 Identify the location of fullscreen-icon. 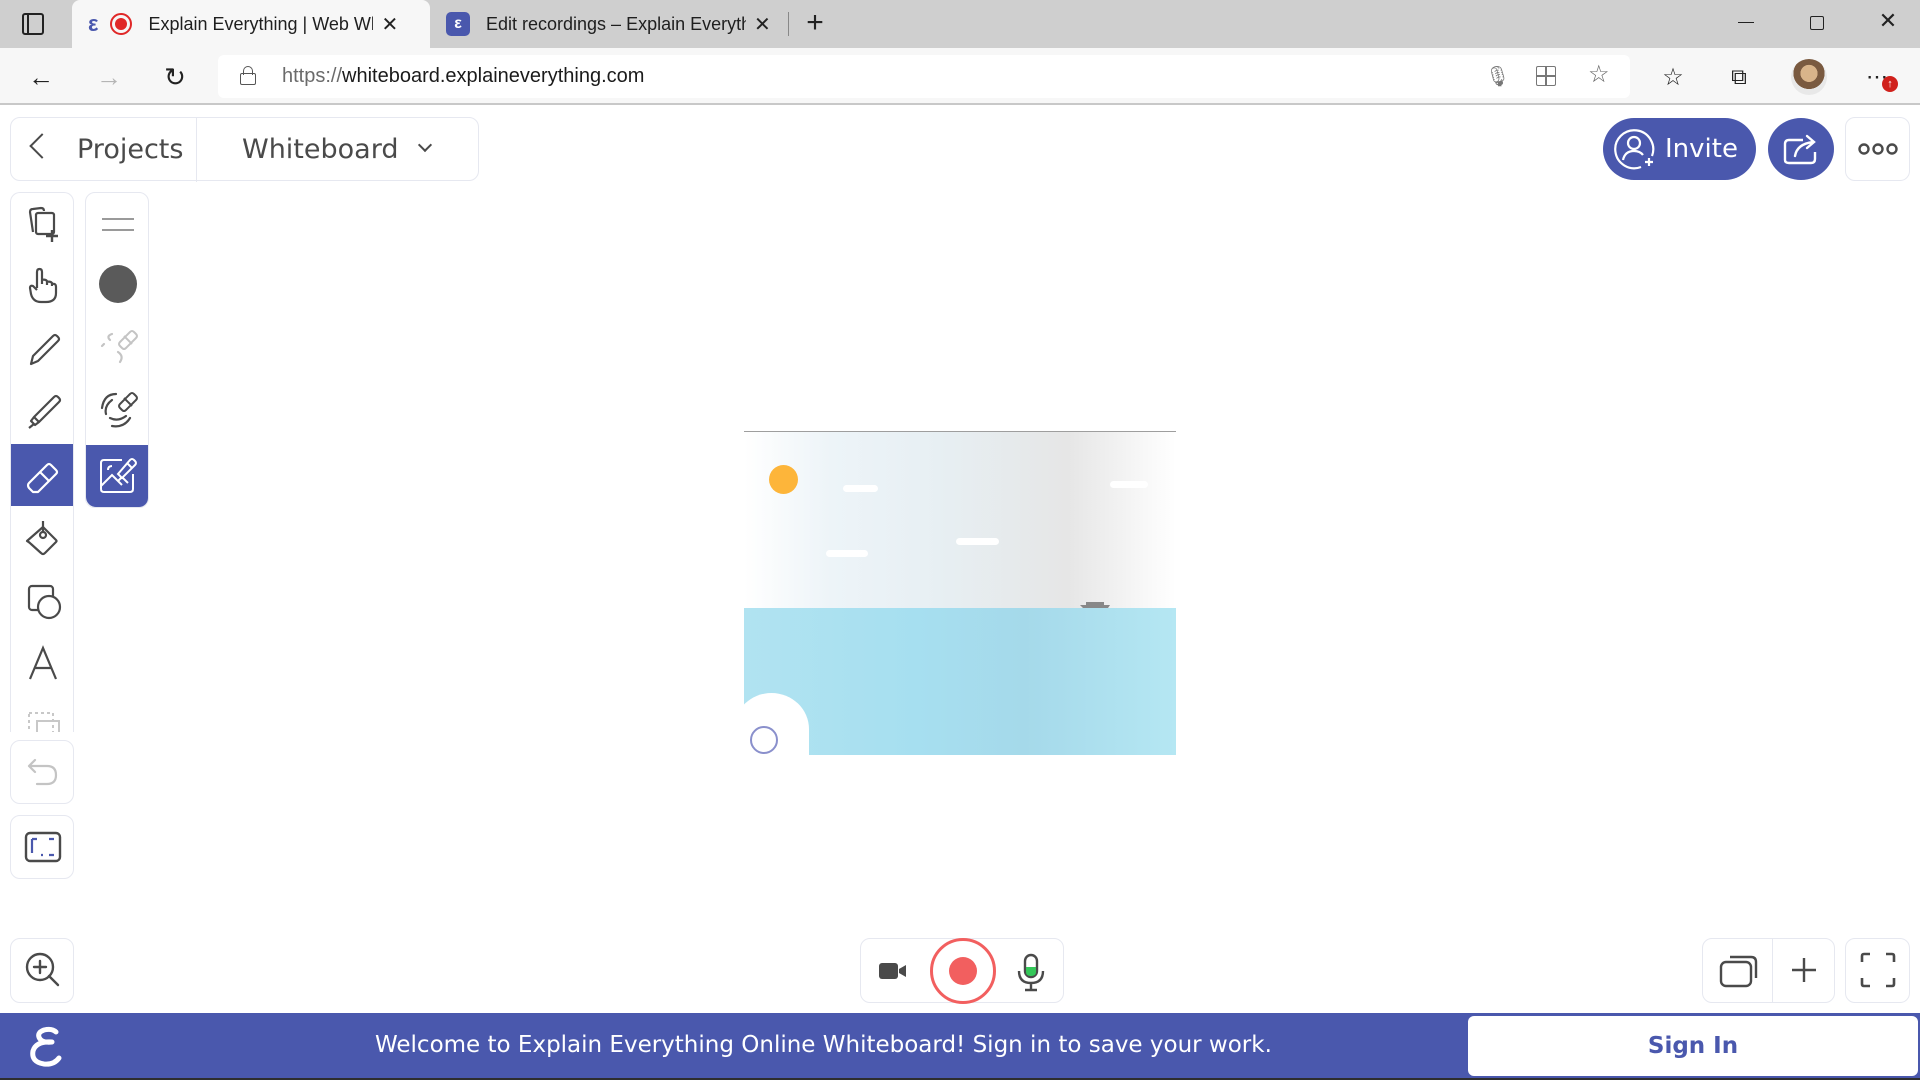
(1878, 970).